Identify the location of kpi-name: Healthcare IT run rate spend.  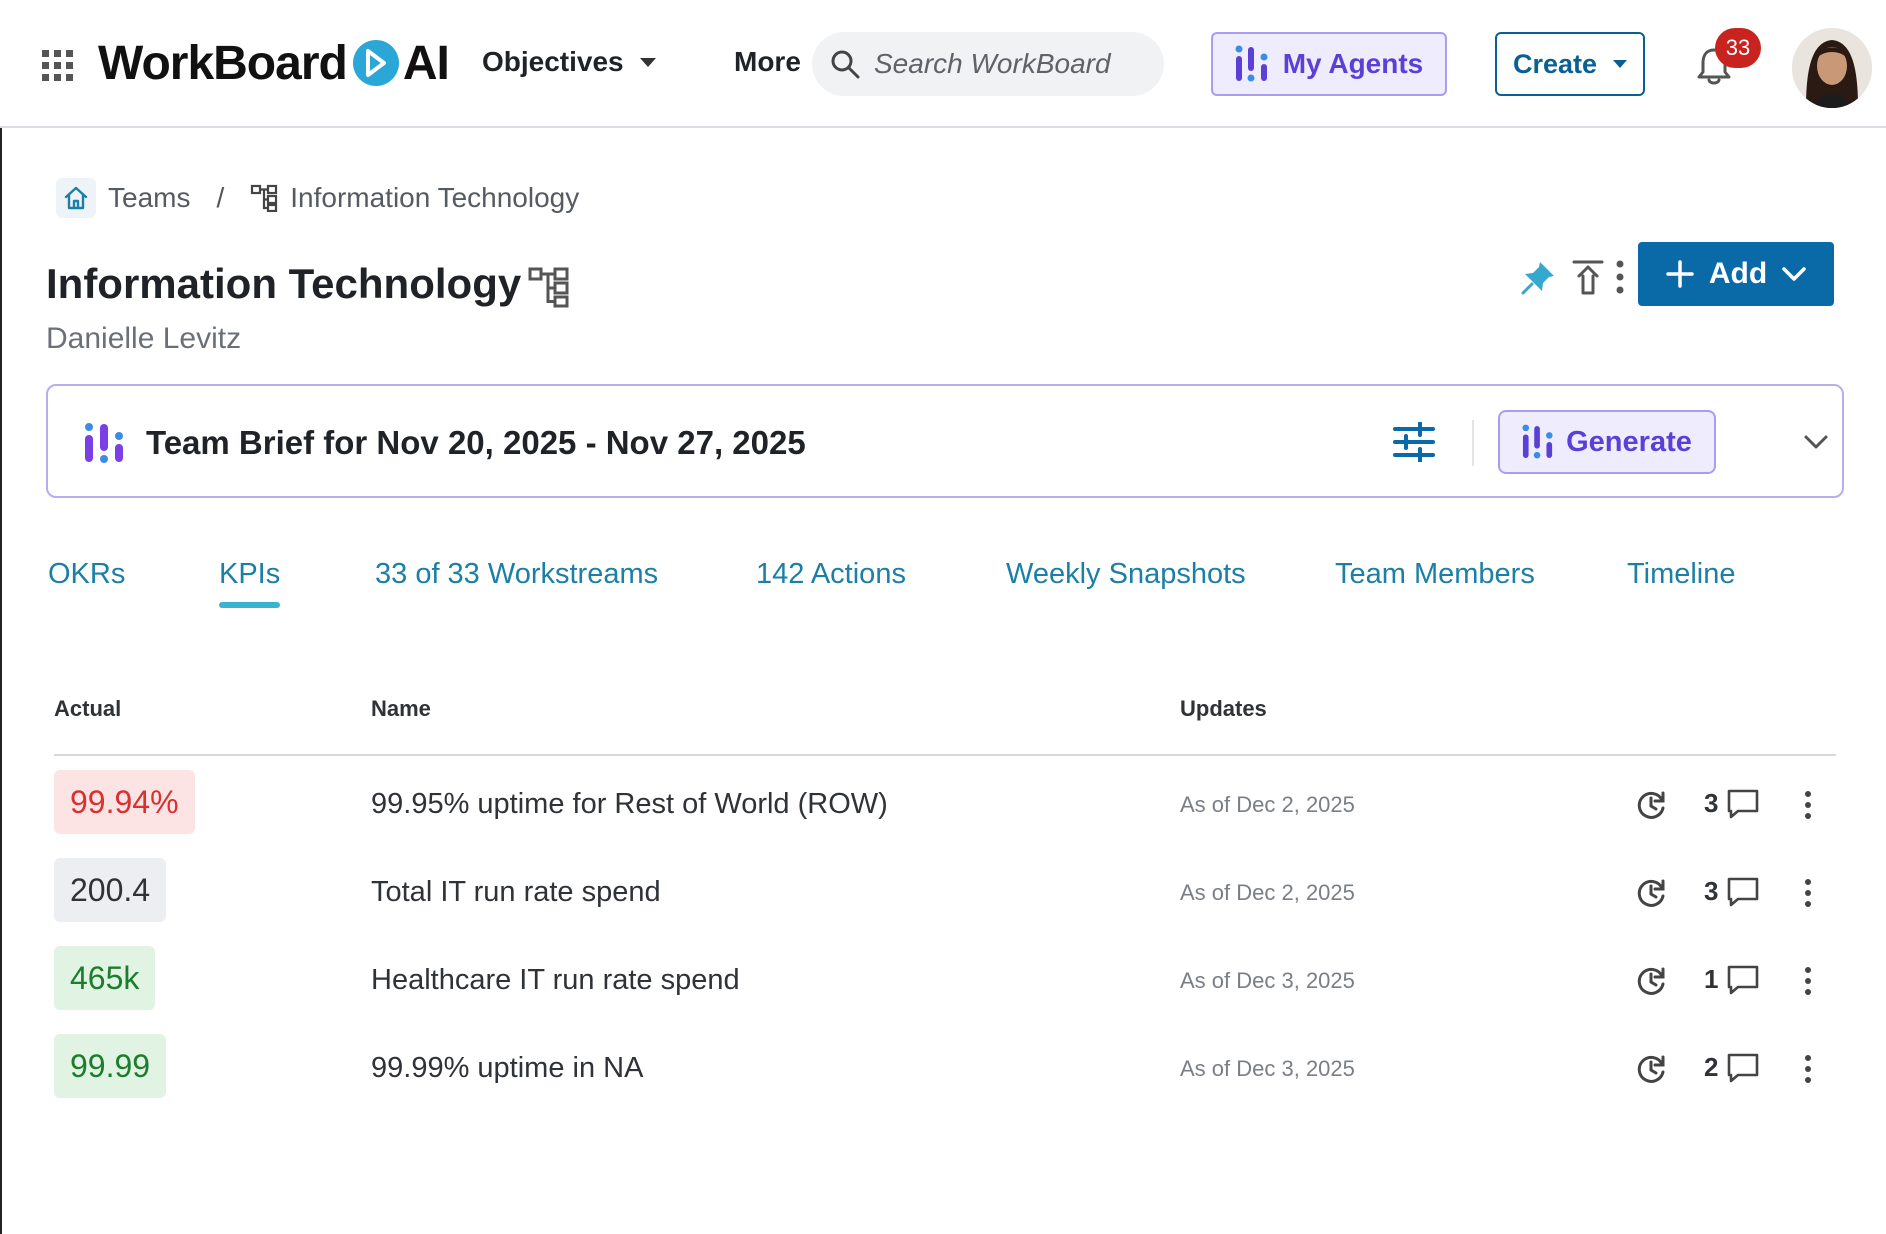
(555, 980).